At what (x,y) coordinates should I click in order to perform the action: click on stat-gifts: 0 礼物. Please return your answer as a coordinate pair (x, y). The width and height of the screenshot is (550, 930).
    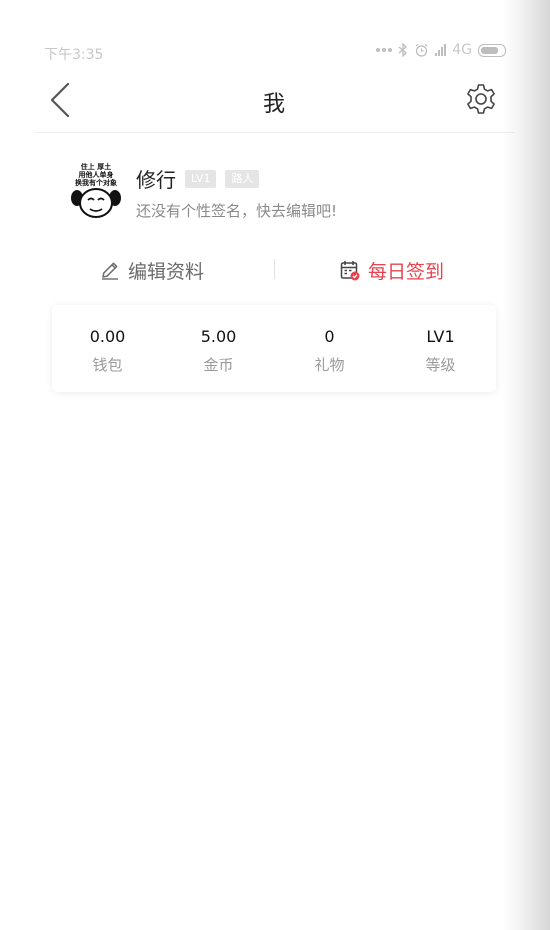
    Looking at the image, I should click on (329, 348).